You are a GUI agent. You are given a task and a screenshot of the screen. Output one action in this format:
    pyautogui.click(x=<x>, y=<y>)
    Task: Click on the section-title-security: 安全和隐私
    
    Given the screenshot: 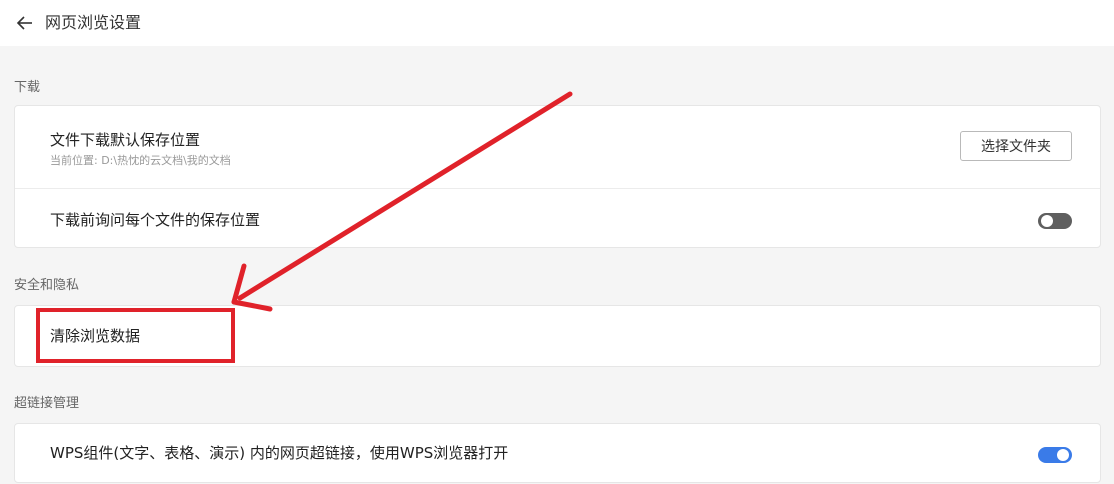 What is the action you would take?
    pyautogui.click(x=47, y=285)
    